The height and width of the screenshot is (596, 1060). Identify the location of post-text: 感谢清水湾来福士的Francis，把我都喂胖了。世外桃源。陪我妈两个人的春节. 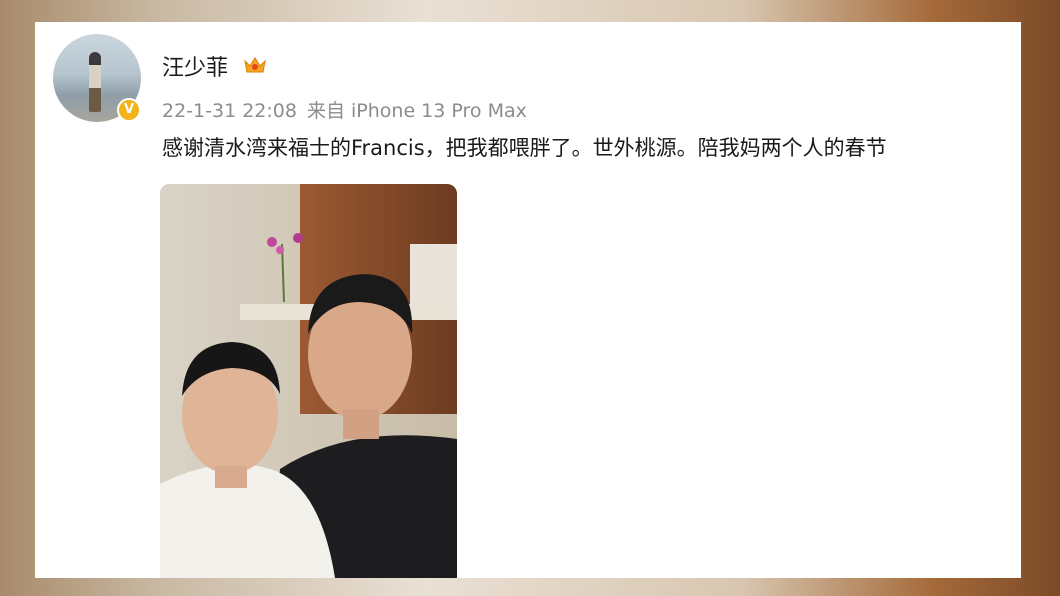
(524, 148).